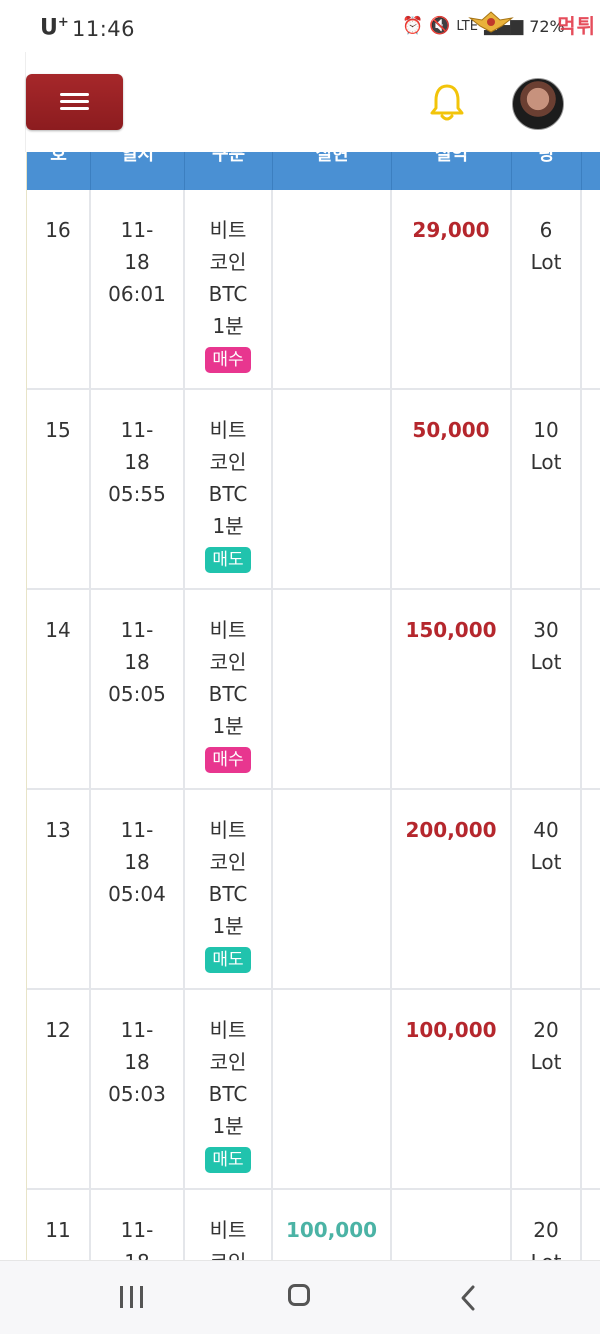  I want to click on row-datetime: 11- 18 05:04, so click(138, 889).